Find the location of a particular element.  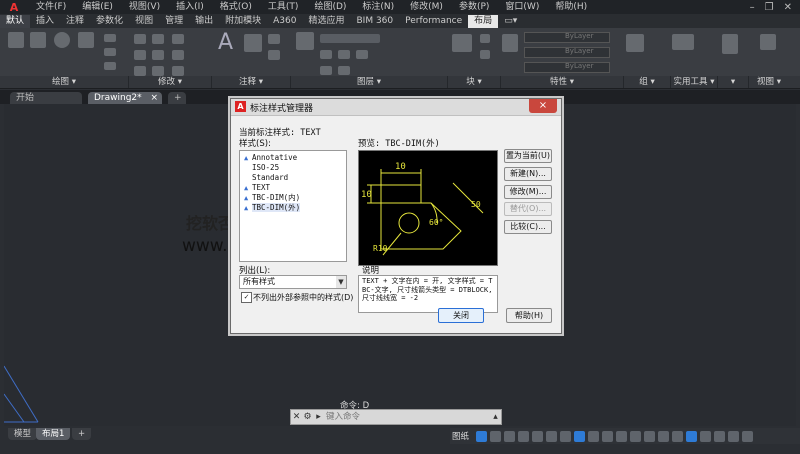

annotation-small-icon is located at coordinates (274, 39).